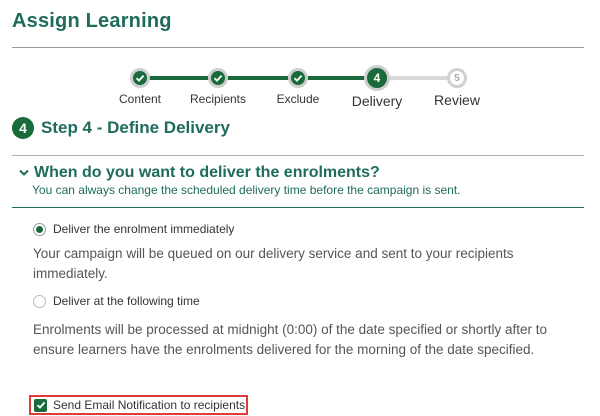 The width and height of the screenshot is (600, 416). What do you see at coordinates (135, 127) in the screenshot?
I see `step-heading-text: Step 4 - Define Delivery` at bounding box center [135, 127].